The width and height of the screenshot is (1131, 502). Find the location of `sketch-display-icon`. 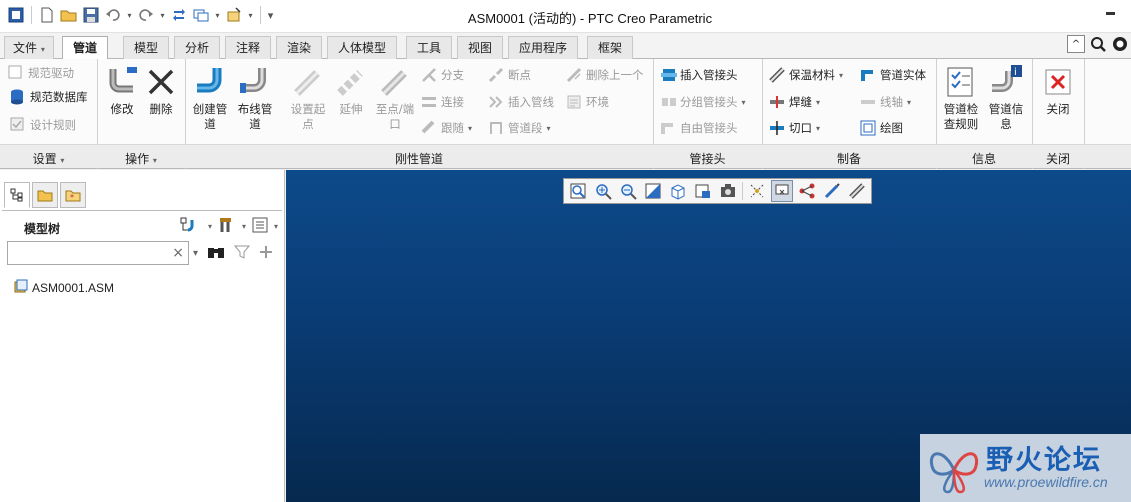

sketch-display-icon is located at coordinates (832, 191).